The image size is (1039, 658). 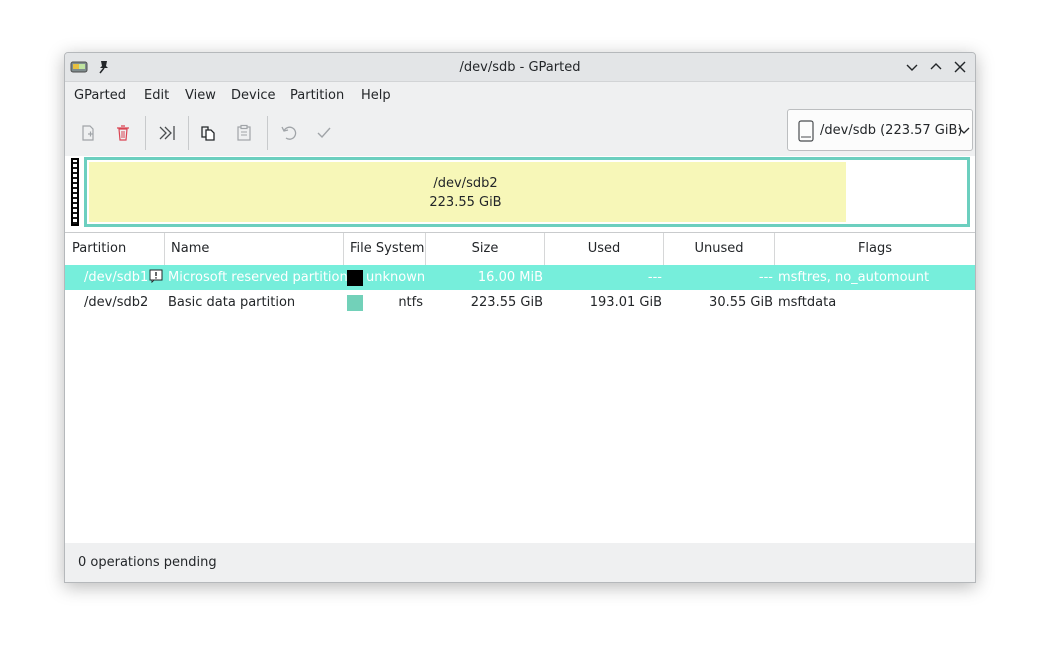 What do you see at coordinates (396, 277) in the screenshot?
I see `cell-filesystem: unknown` at bounding box center [396, 277].